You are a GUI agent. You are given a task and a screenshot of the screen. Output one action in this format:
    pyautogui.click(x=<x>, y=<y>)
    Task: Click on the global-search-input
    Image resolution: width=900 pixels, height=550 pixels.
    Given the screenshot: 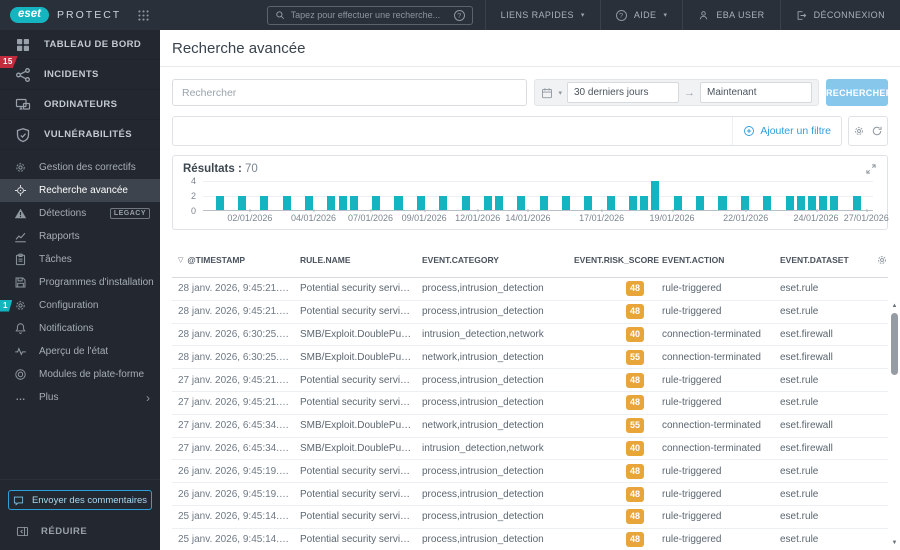 What is the action you would take?
    pyautogui.click(x=369, y=15)
    